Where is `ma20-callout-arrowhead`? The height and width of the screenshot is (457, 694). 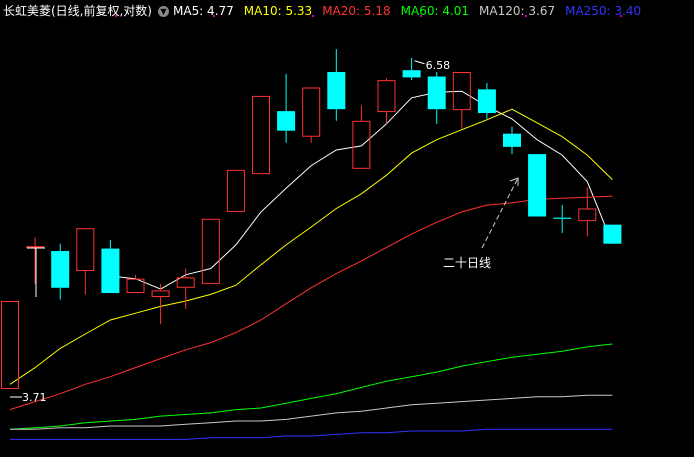
ma20-callout-arrowhead is located at coordinates (514, 181).